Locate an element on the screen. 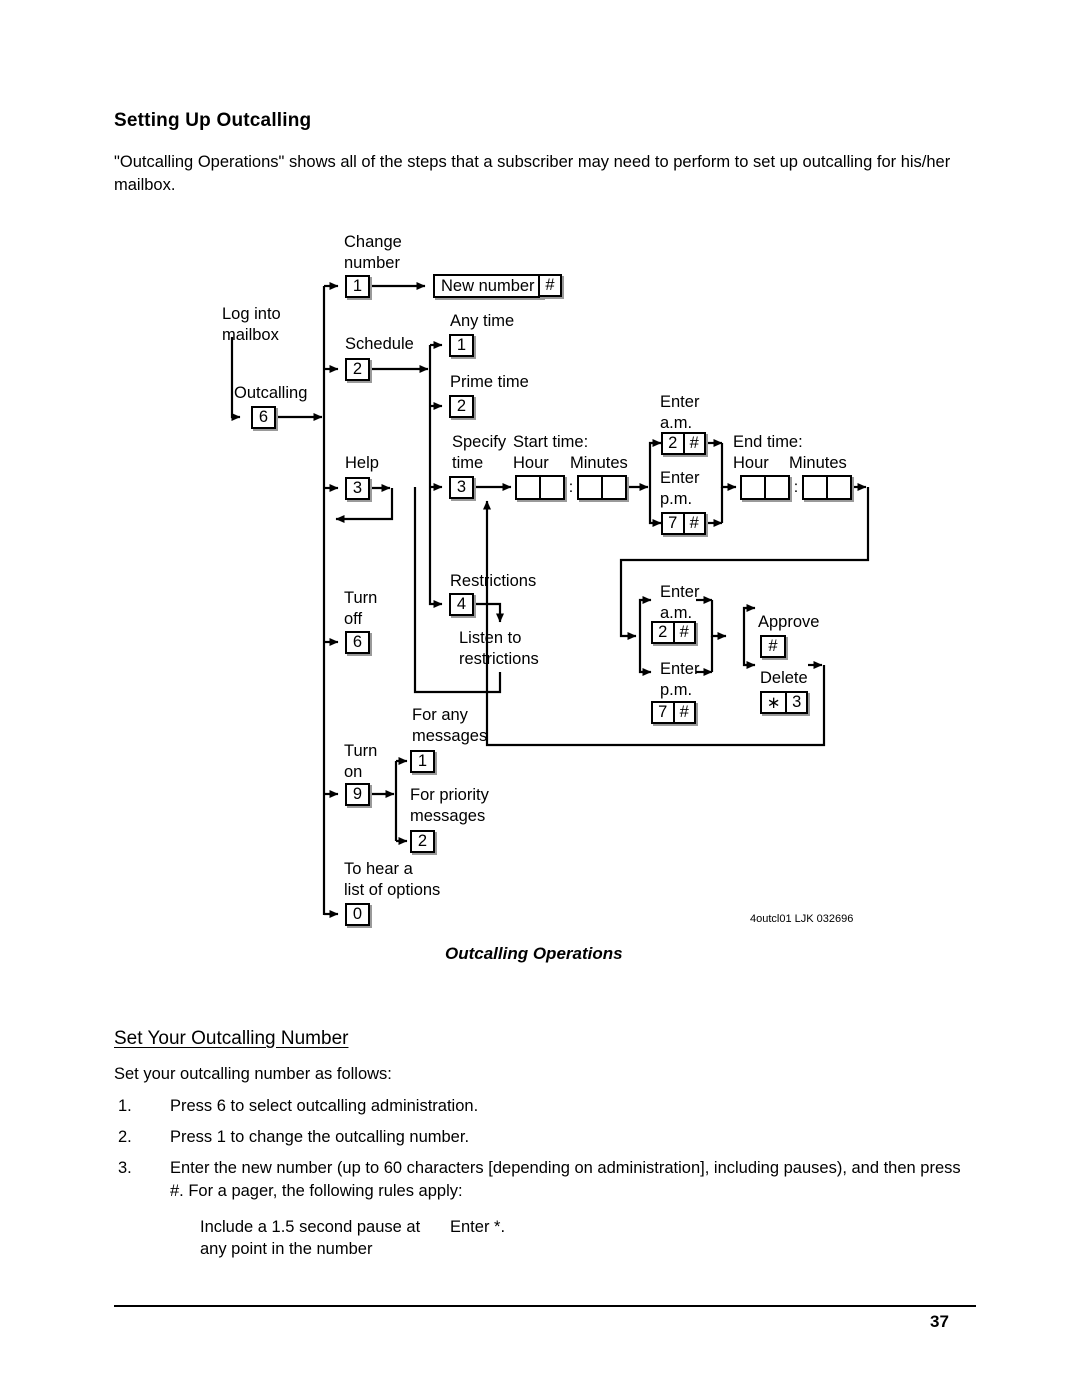 The width and height of the screenshot is (1080, 1397). label-outcalling: Outcalling is located at coordinates (271, 393).